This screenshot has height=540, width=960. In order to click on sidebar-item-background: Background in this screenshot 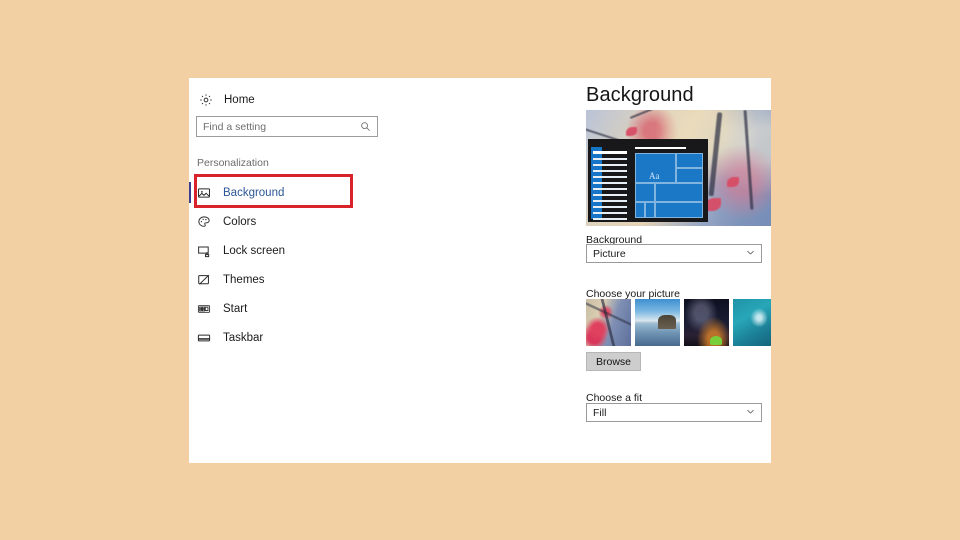, I will do `click(293, 192)`.